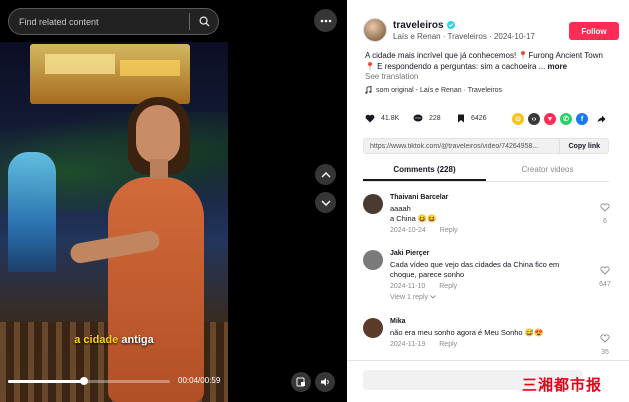 The image size is (629, 402). Describe the element at coordinates (46, 381) in the screenshot. I see `video-progress-fill` at that location.